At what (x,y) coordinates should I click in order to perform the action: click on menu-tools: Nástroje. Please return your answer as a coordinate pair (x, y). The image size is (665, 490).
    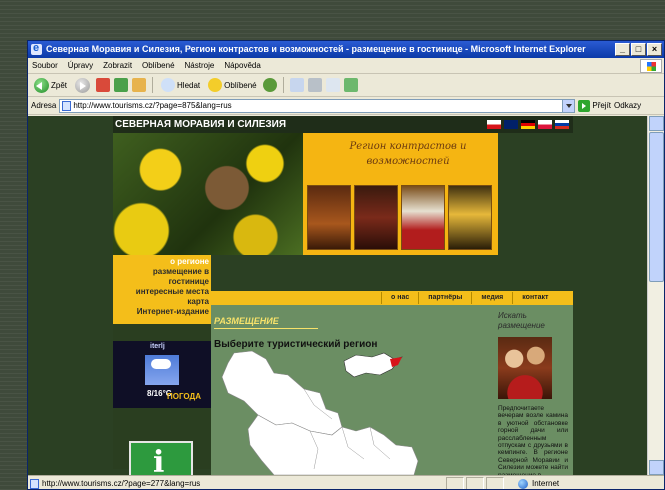
    Looking at the image, I should click on (200, 65).